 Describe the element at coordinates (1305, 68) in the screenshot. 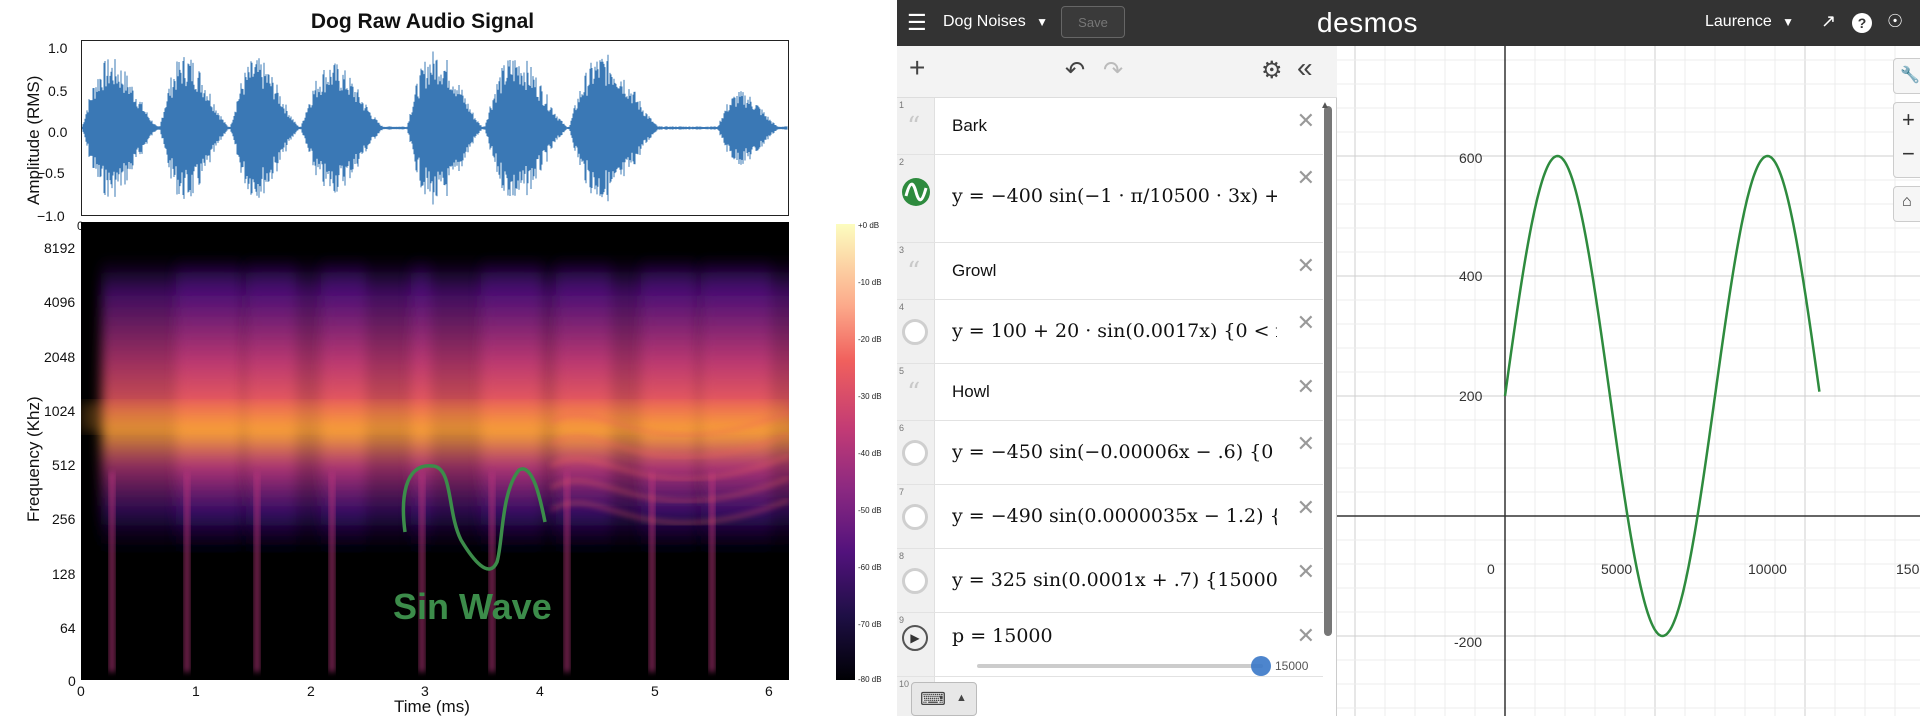

I see `collapse-panel-icon: «` at that location.